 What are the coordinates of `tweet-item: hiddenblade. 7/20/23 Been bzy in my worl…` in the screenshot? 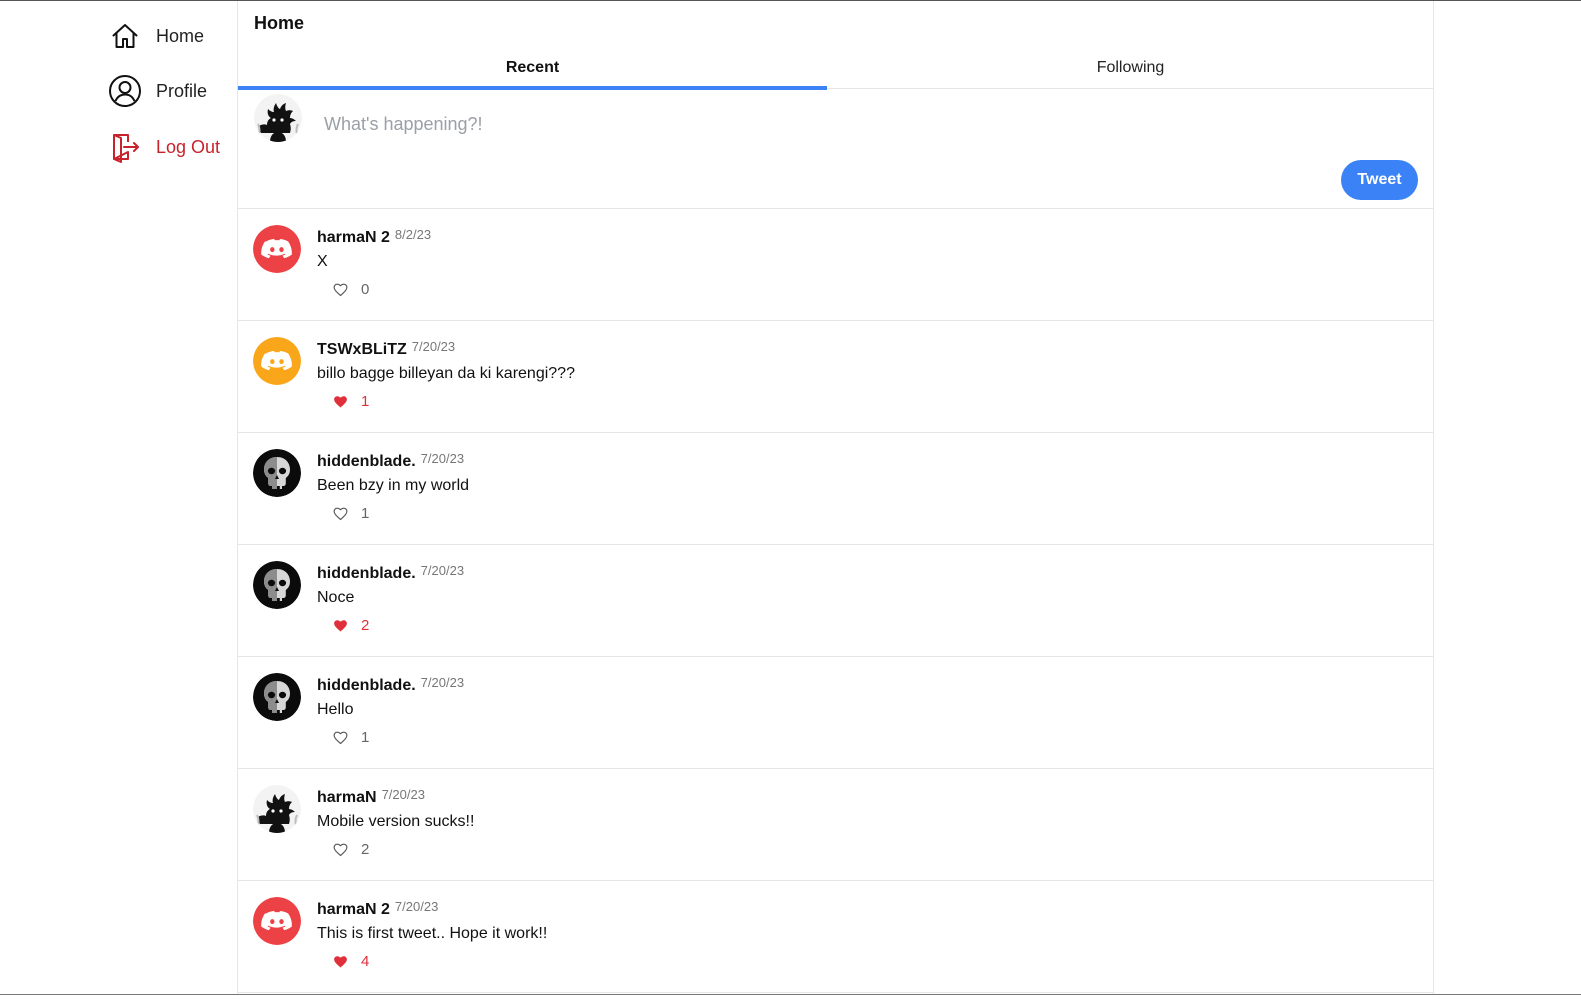 It's located at (835, 489).